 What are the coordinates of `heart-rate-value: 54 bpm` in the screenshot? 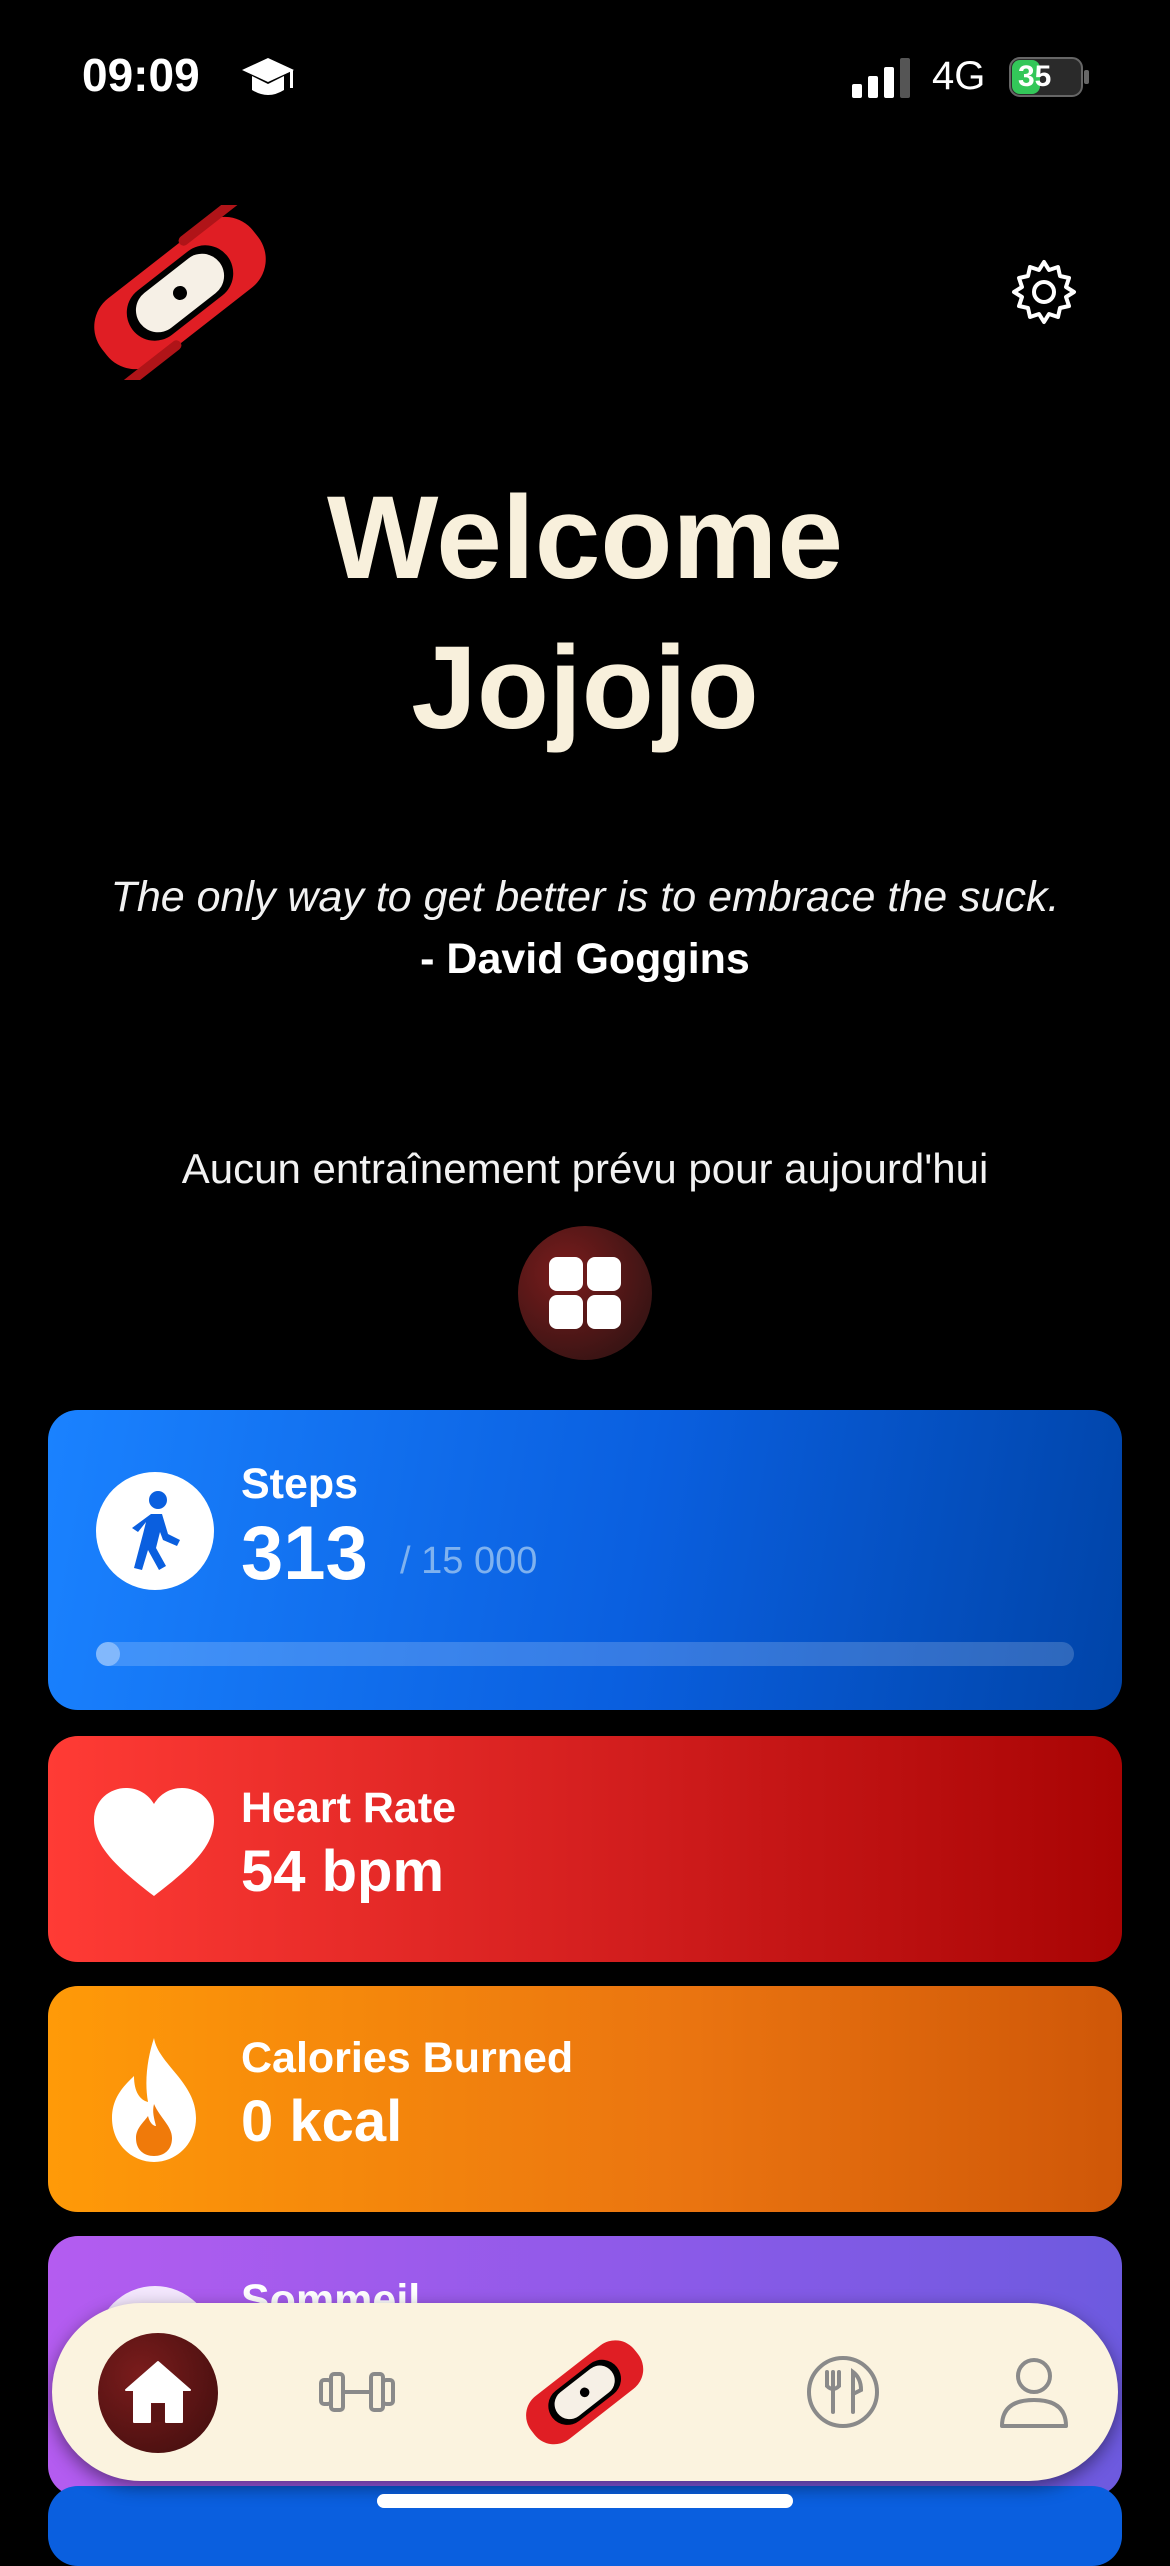 It's located at (343, 1871).